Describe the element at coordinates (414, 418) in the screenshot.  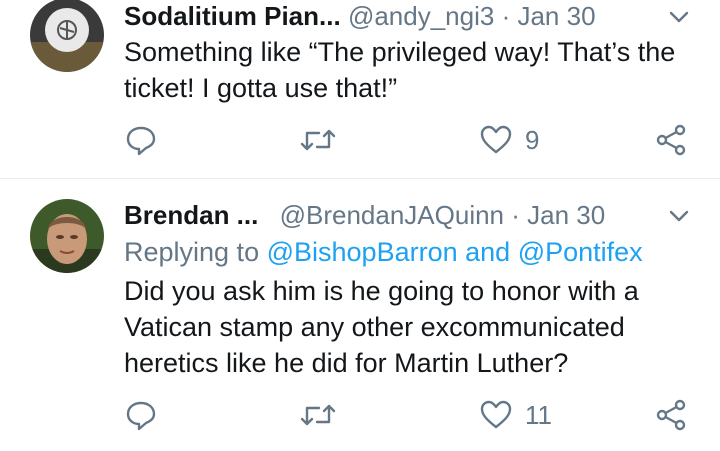
I see `tweet-actions: 11` at that location.